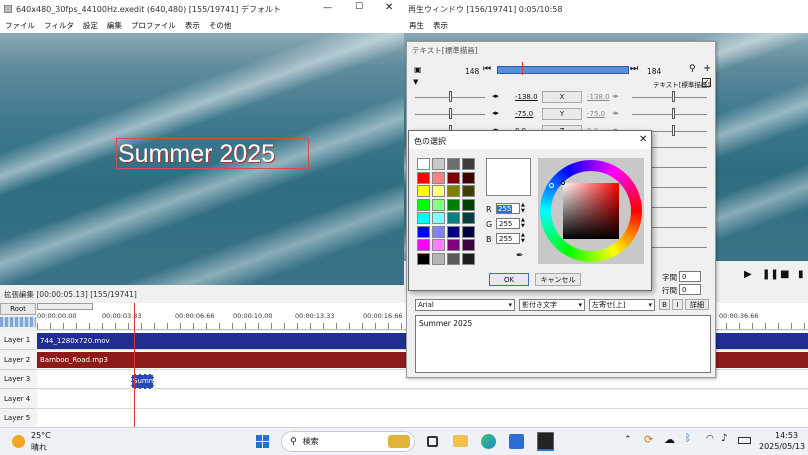 This screenshot has width=808, height=455. What do you see at coordinates (523, 223) in the screenshot?
I see `g-spinner: ▲ ▼` at bounding box center [523, 223].